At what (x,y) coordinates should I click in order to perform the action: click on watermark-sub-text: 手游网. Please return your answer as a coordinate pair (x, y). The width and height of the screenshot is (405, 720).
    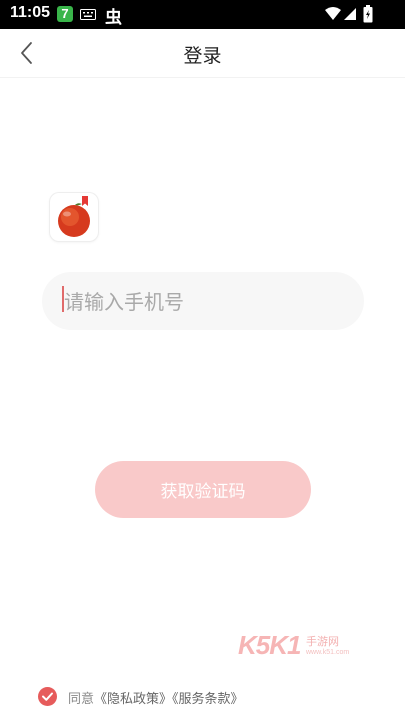
    Looking at the image, I should click on (322, 641).